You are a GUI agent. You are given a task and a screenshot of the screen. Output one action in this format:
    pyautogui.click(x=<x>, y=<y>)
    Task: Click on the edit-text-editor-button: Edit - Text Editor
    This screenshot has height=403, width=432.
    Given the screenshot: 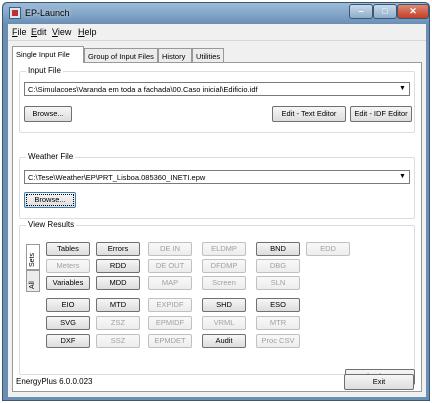 What is the action you would take?
    pyautogui.click(x=309, y=114)
    